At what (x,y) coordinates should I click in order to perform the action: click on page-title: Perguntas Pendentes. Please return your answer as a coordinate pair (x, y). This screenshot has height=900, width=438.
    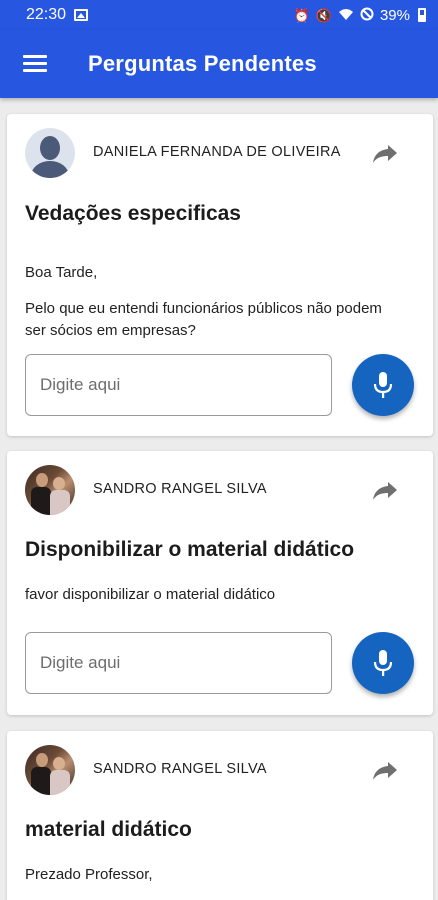
    Looking at the image, I should click on (202, 63).